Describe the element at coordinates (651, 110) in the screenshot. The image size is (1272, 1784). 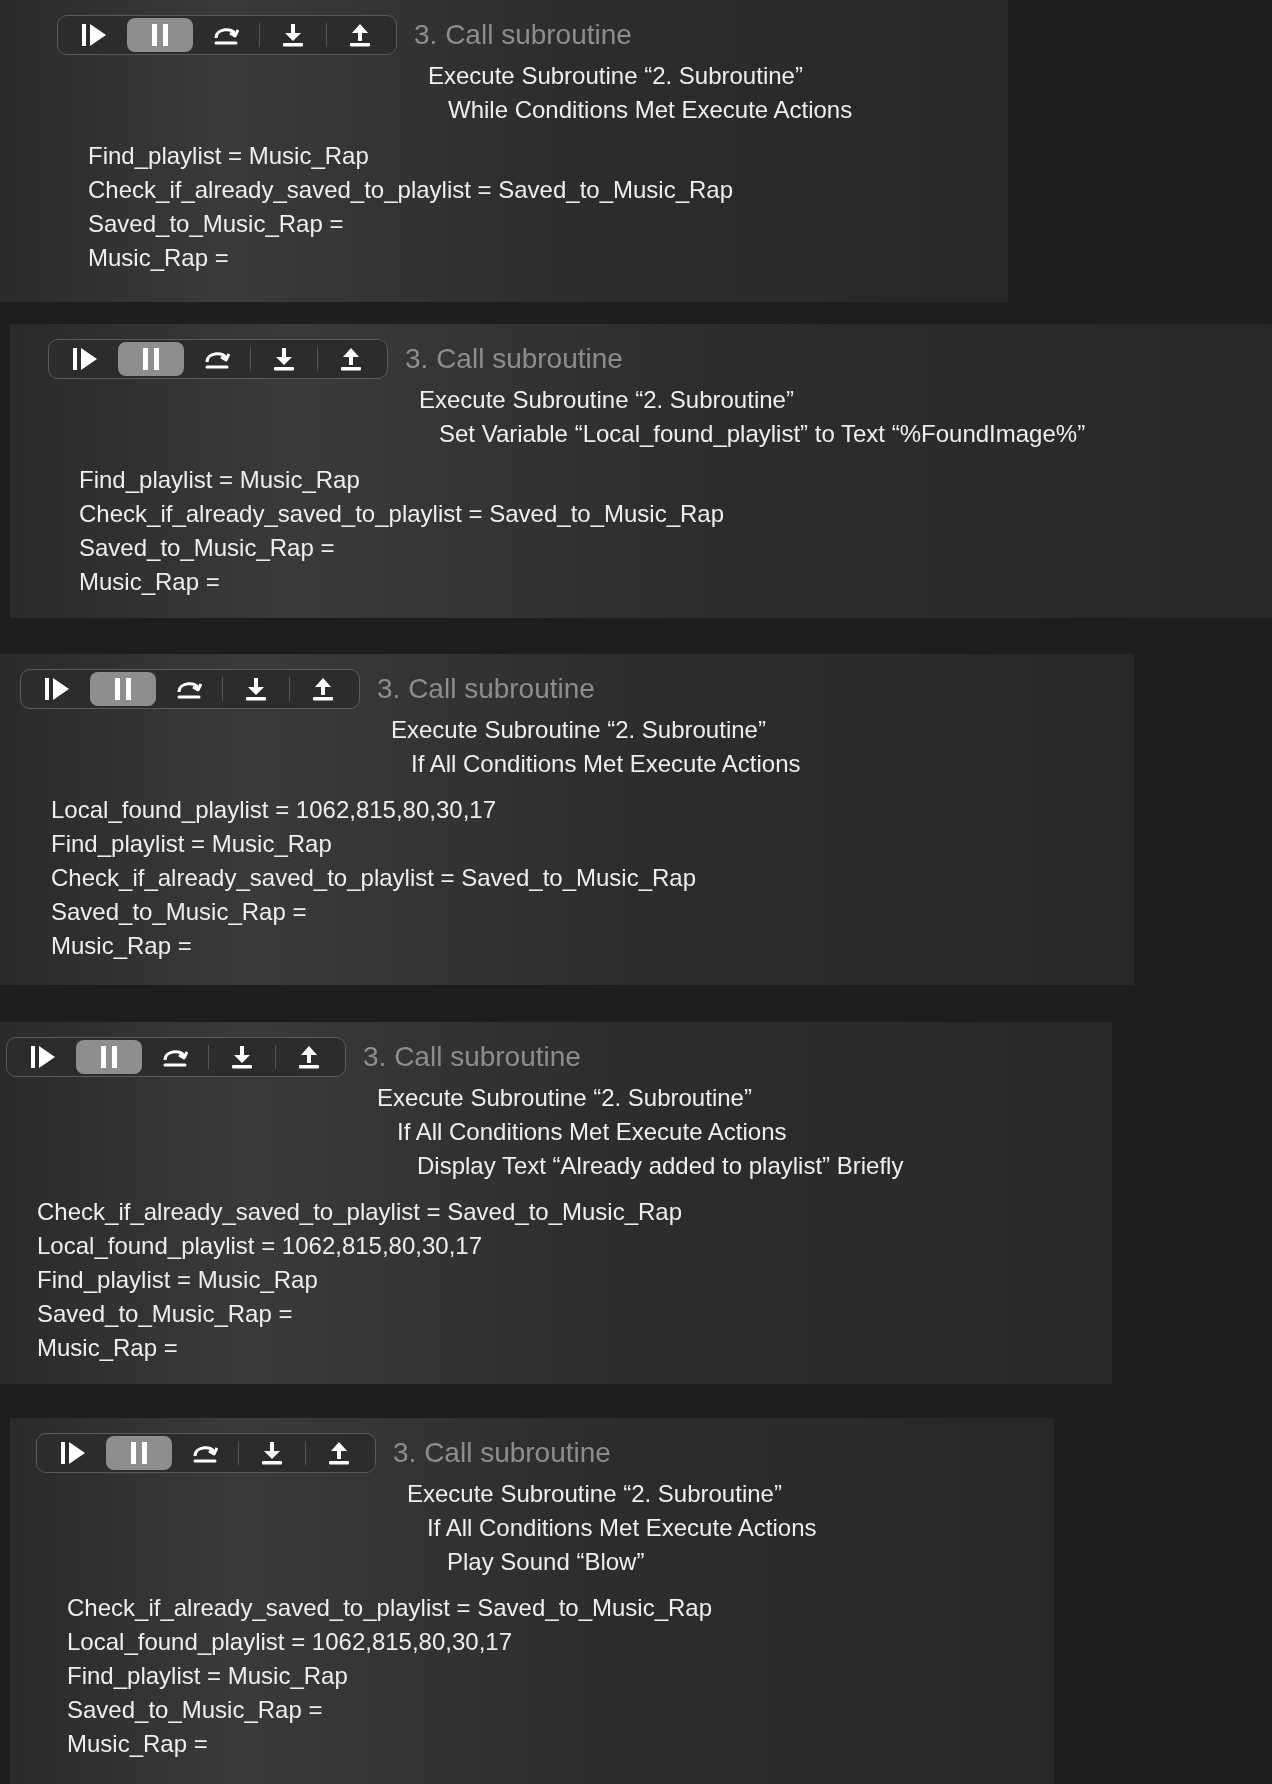
I see `action-line: While Conditions Met Execute Actions` at that location.